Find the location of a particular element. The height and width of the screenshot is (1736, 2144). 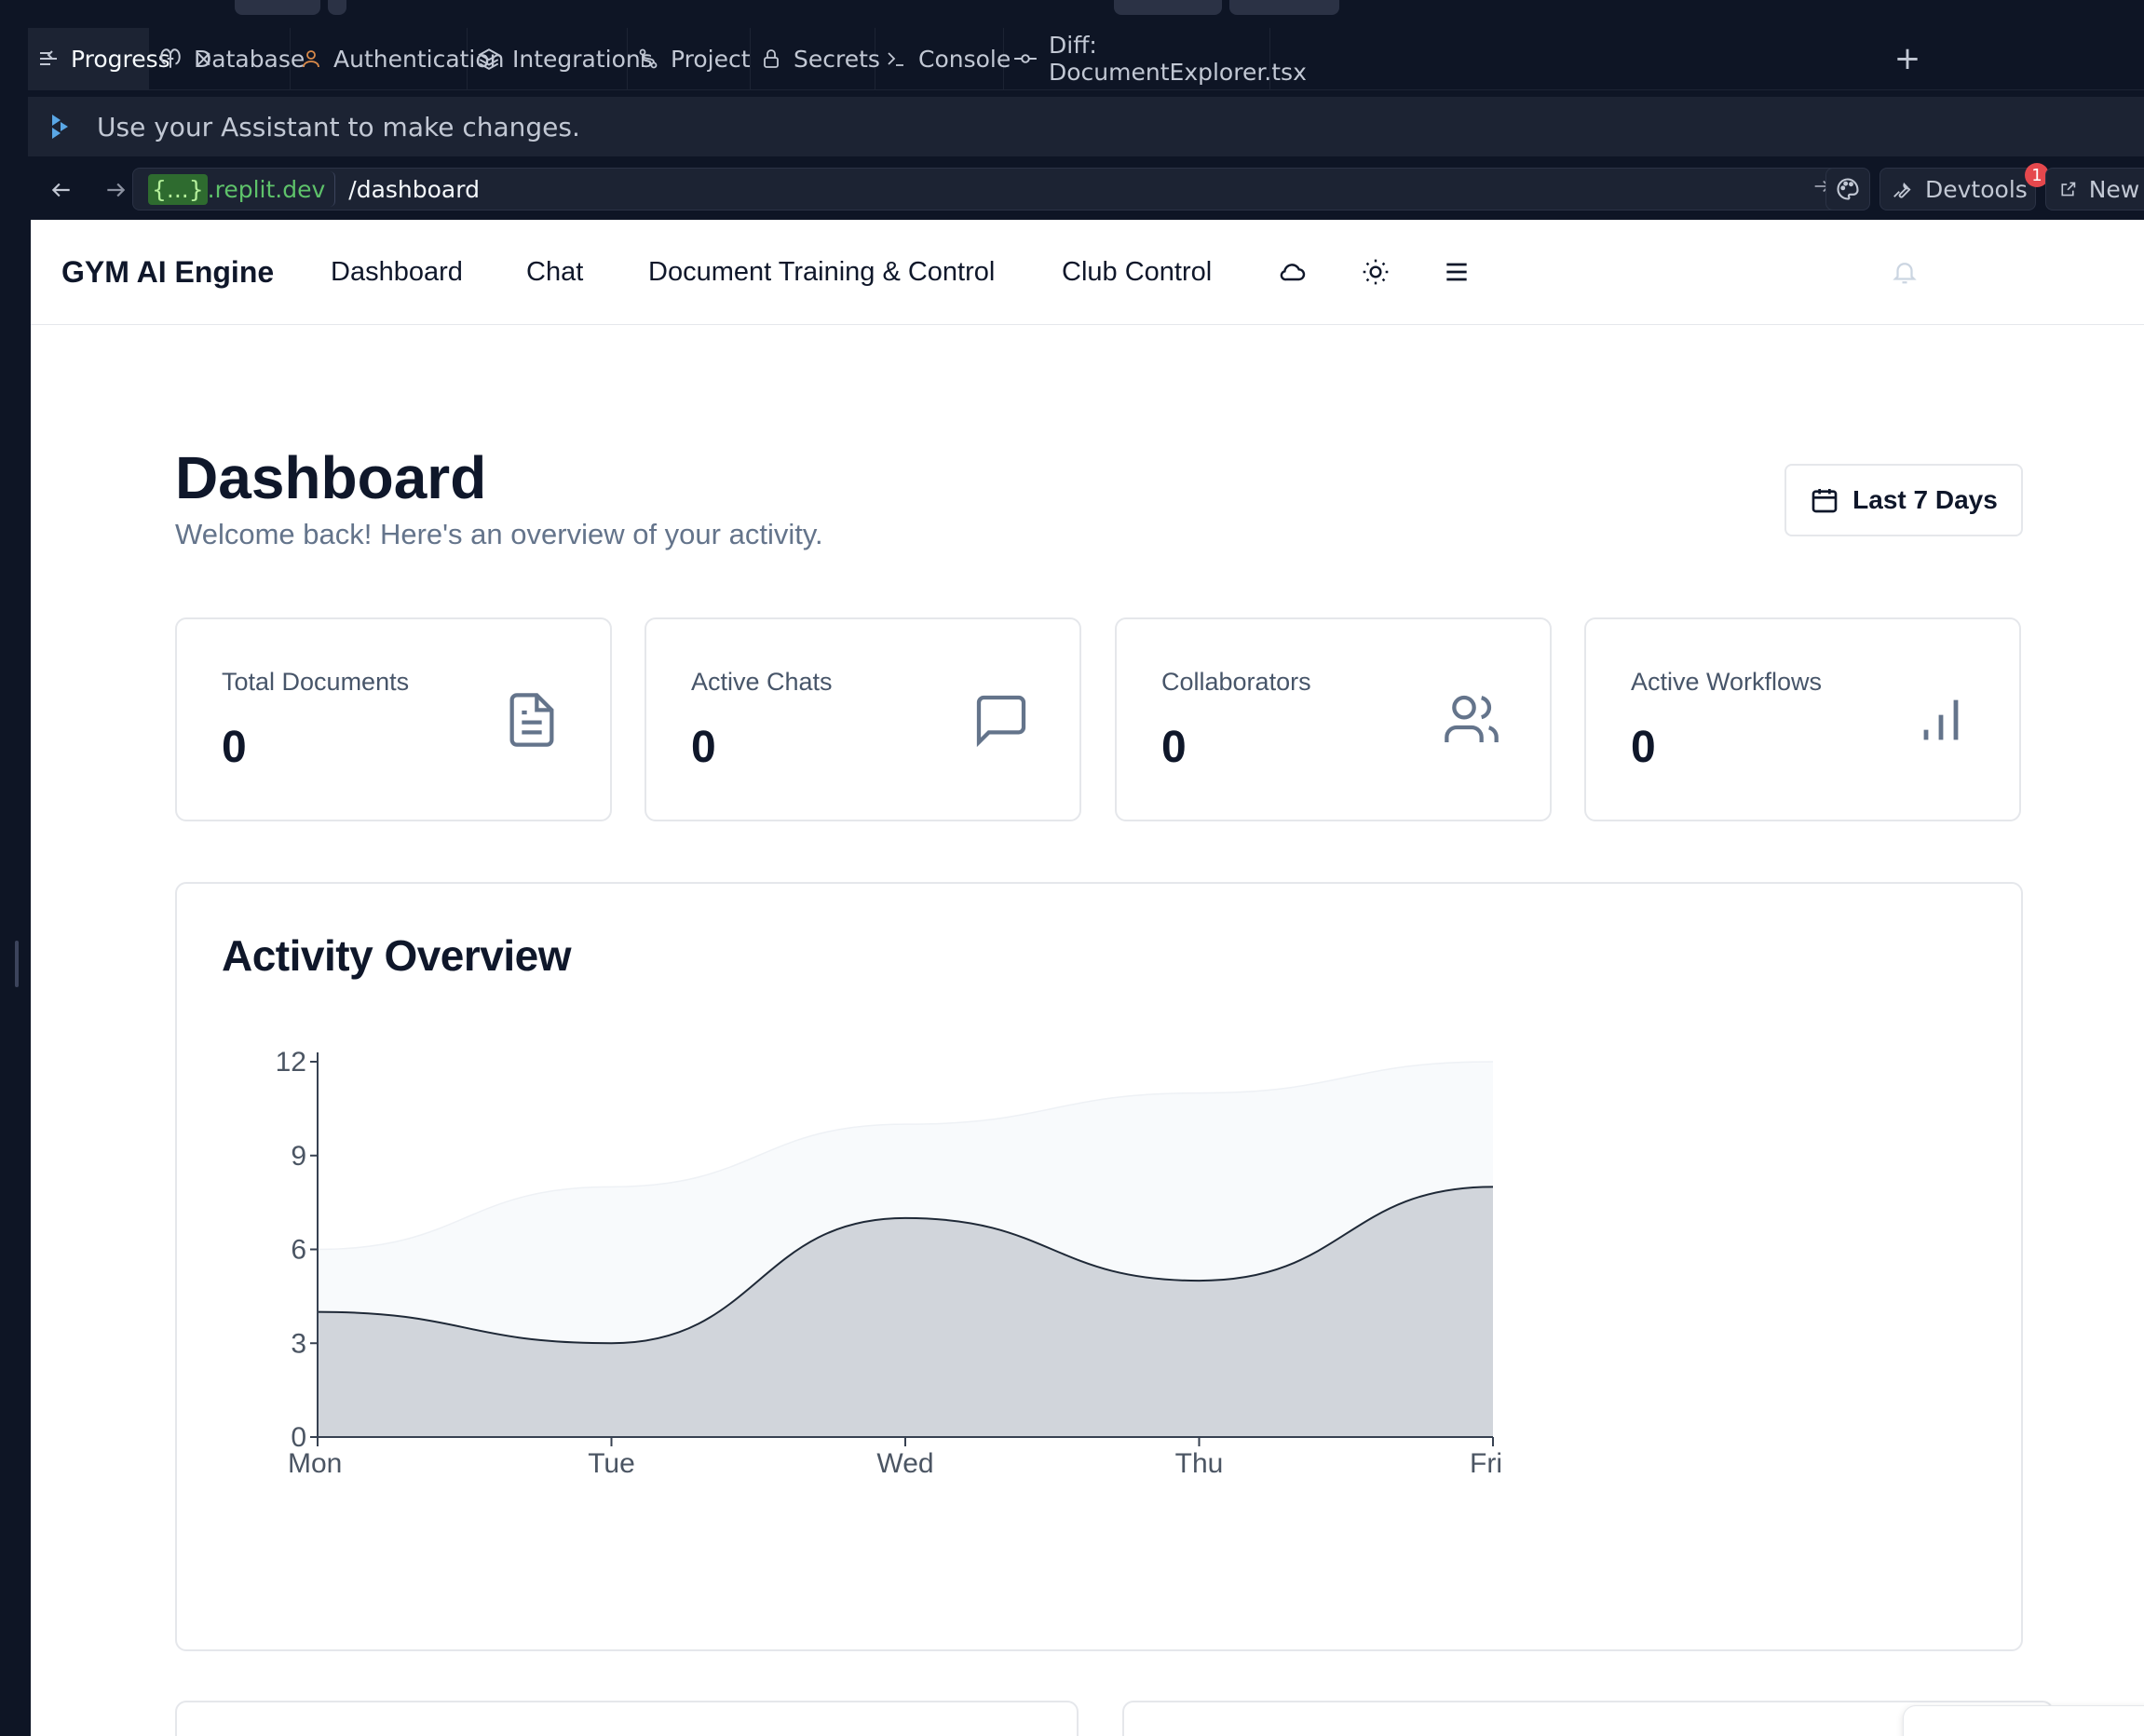

brand-logo: GYM AI Engine is located at coordinates (167, 272).